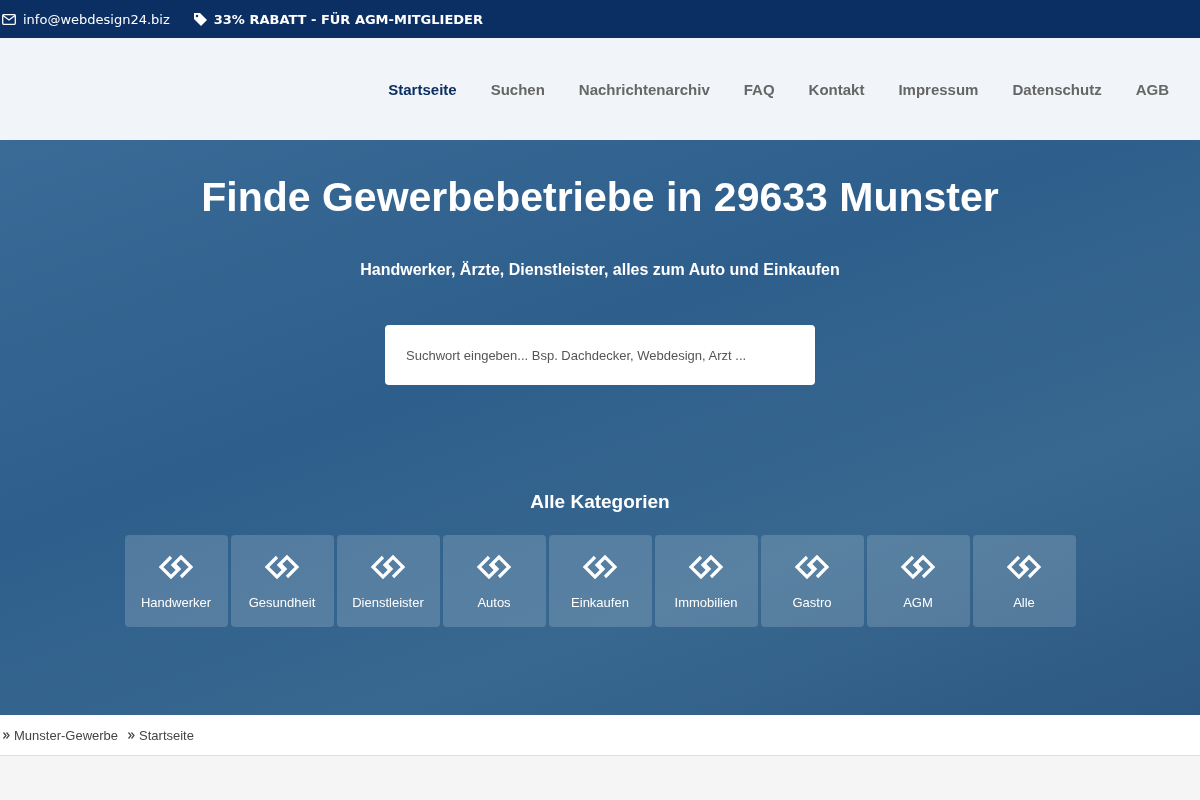 The image size is (1200, 800). I want to click on category-tile: Immobilien, so click(706, 581).